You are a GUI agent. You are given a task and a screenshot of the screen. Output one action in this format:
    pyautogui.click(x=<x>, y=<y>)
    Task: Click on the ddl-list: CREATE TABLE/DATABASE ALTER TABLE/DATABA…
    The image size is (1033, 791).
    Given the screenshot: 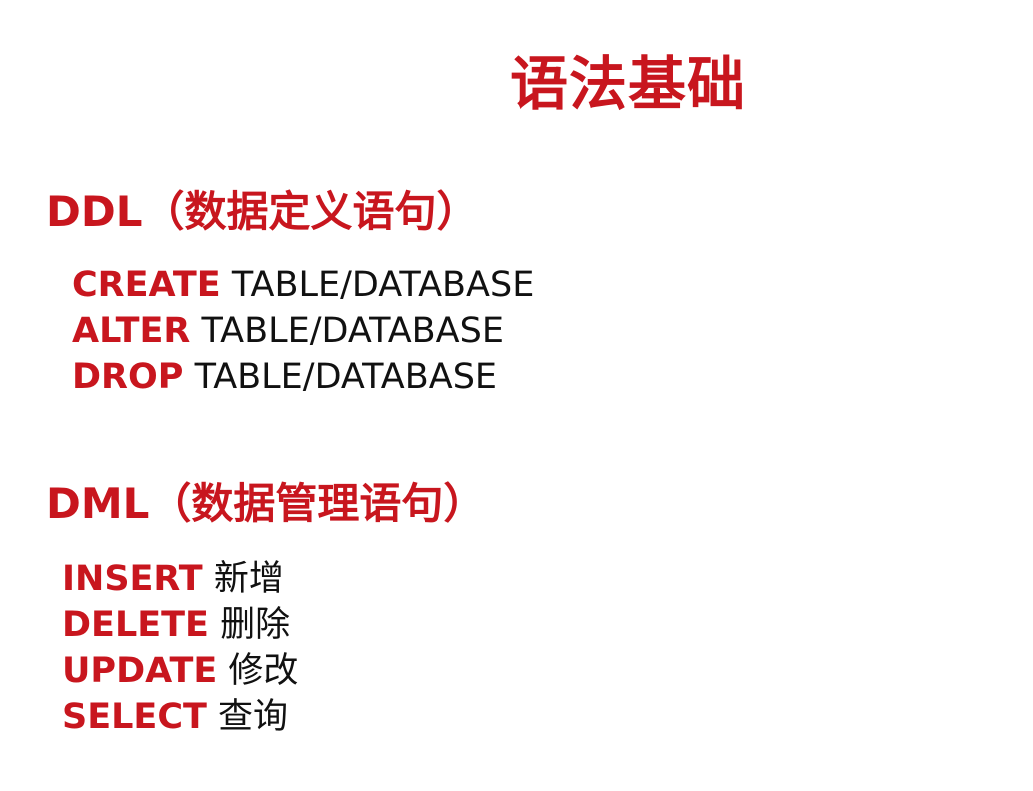 What is the action you would take?
    pyautogui.click(x=303, y=331)
    